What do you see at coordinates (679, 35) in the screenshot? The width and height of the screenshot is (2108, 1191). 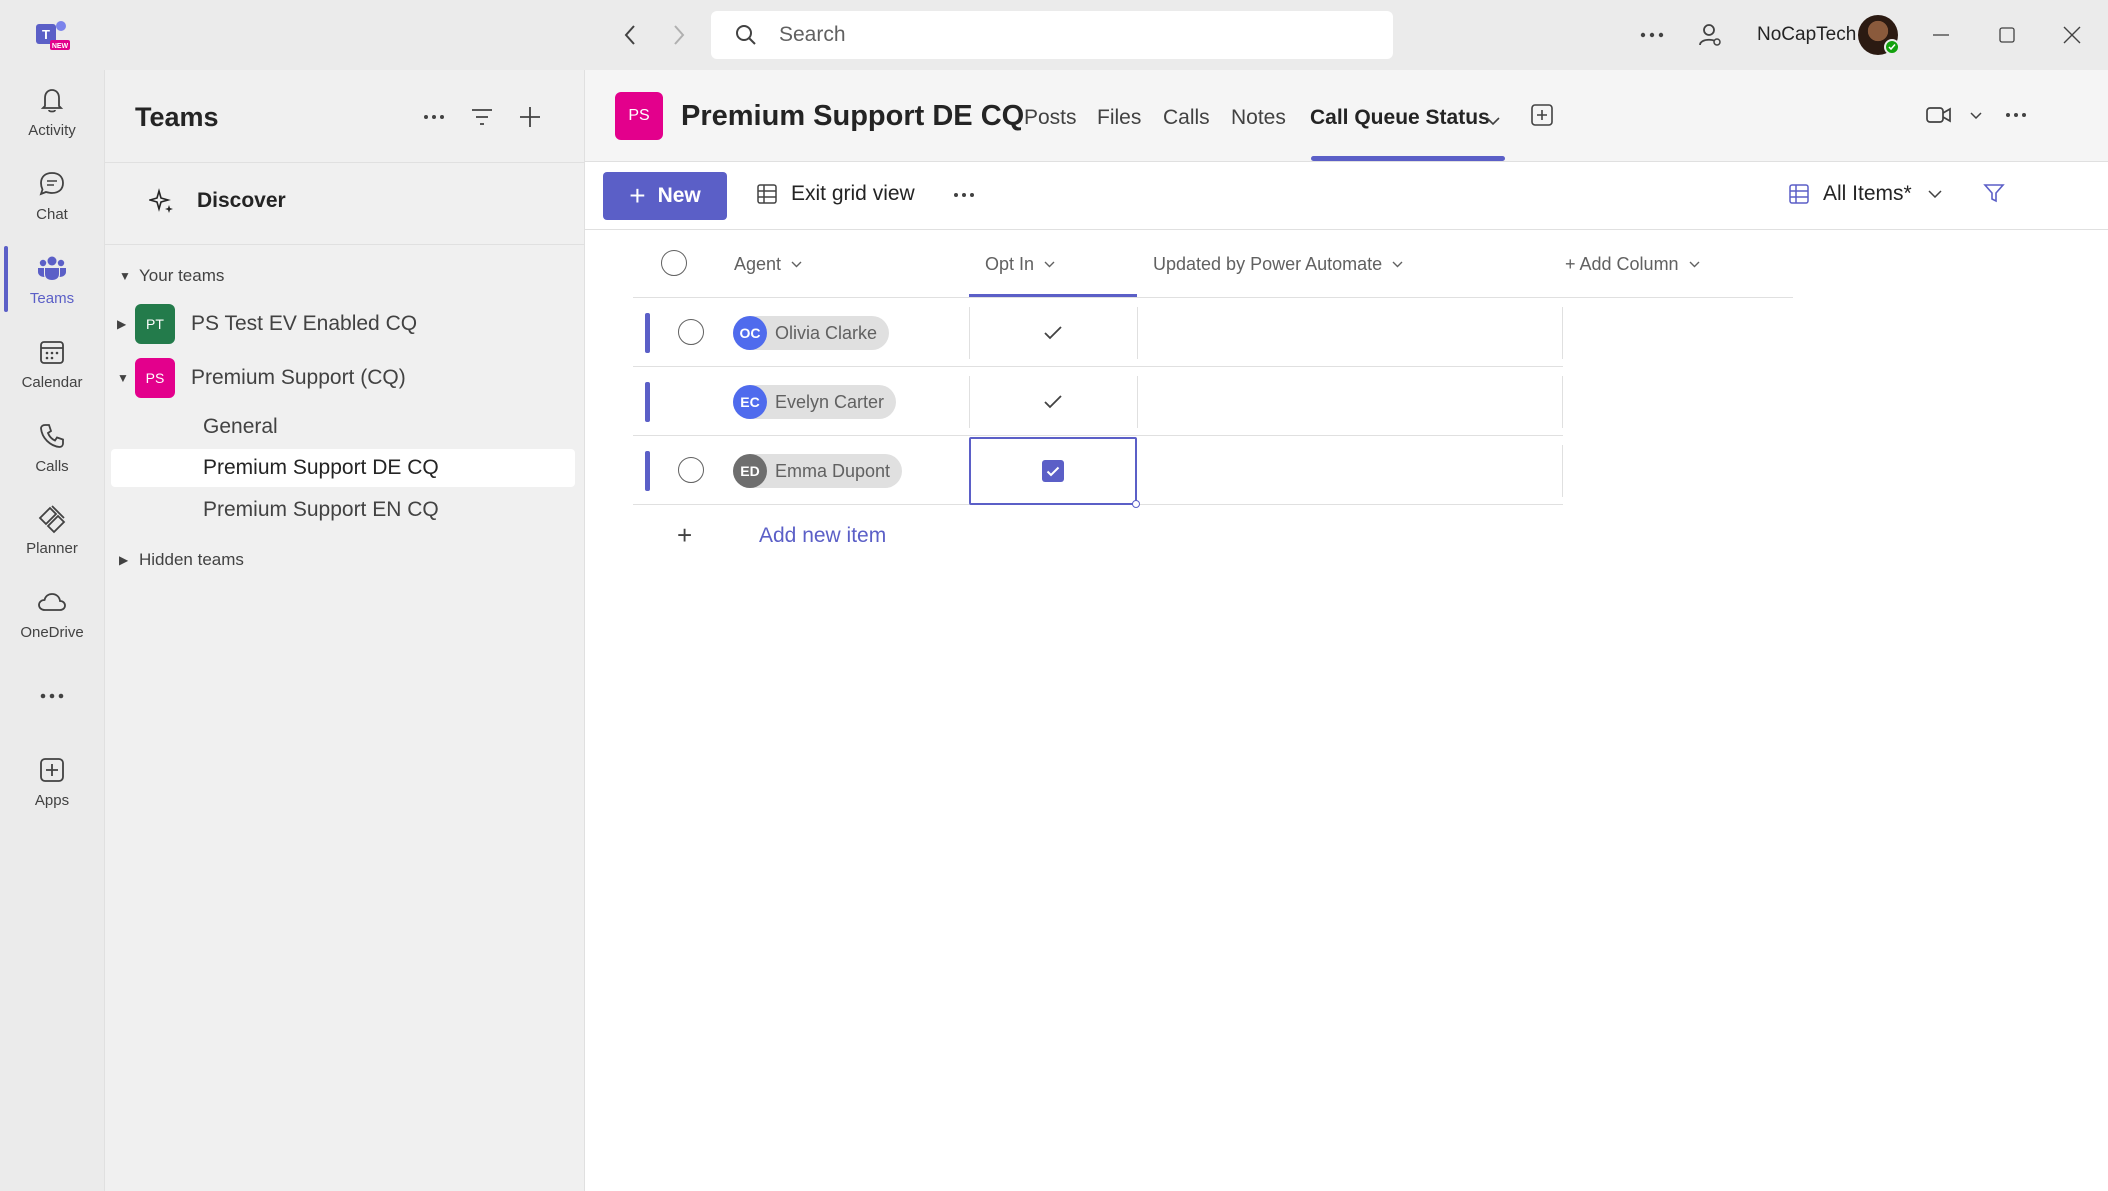 I see `forward-button` at bounding box center [679, 35].